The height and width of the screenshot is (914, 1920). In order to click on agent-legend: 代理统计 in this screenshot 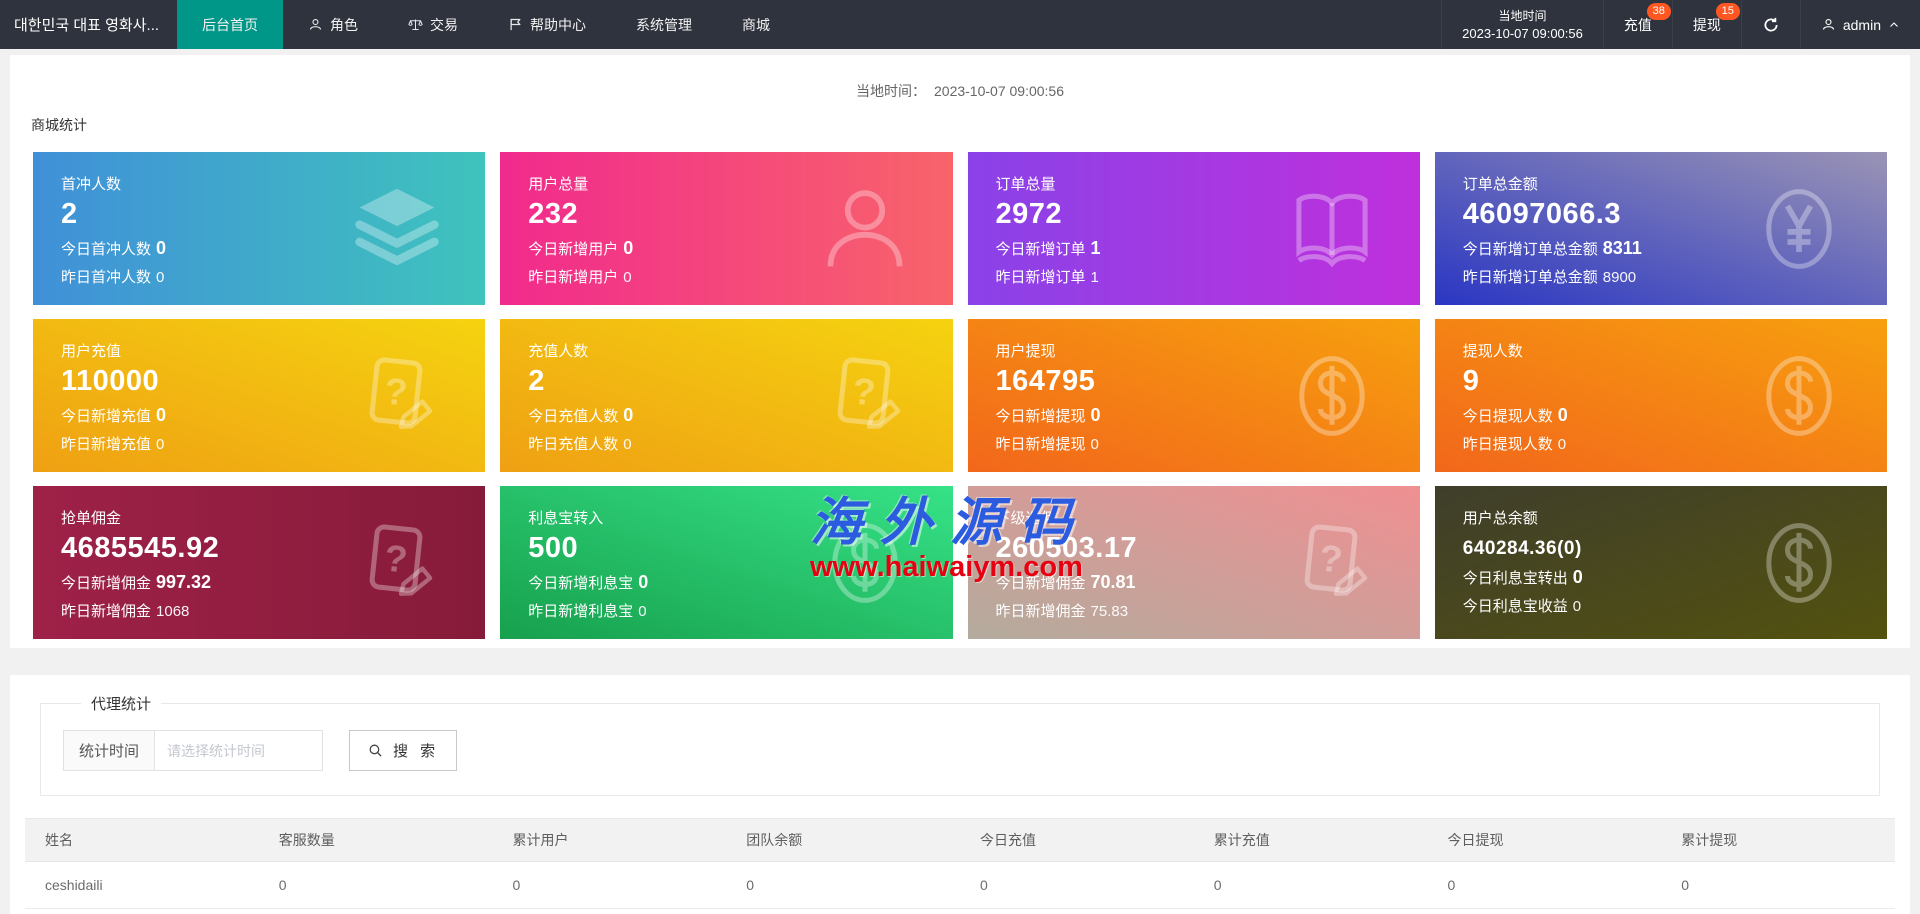, I will do `click(121, 704)`.